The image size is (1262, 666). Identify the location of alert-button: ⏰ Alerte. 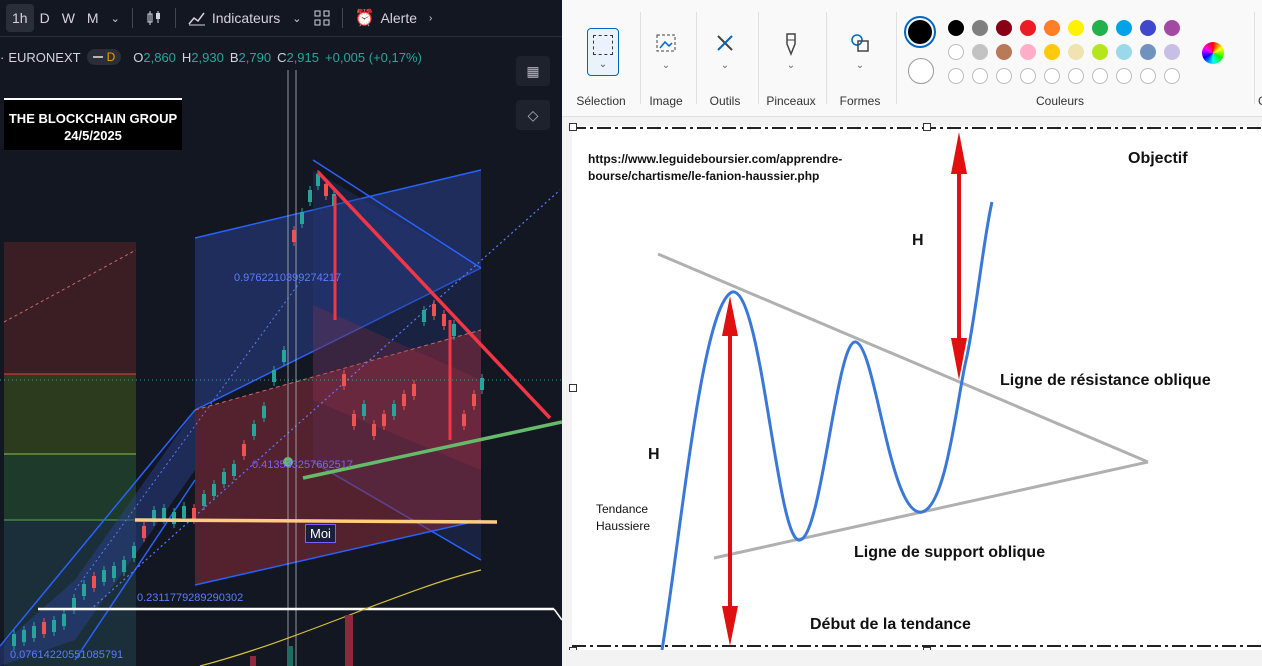
(386, 18).